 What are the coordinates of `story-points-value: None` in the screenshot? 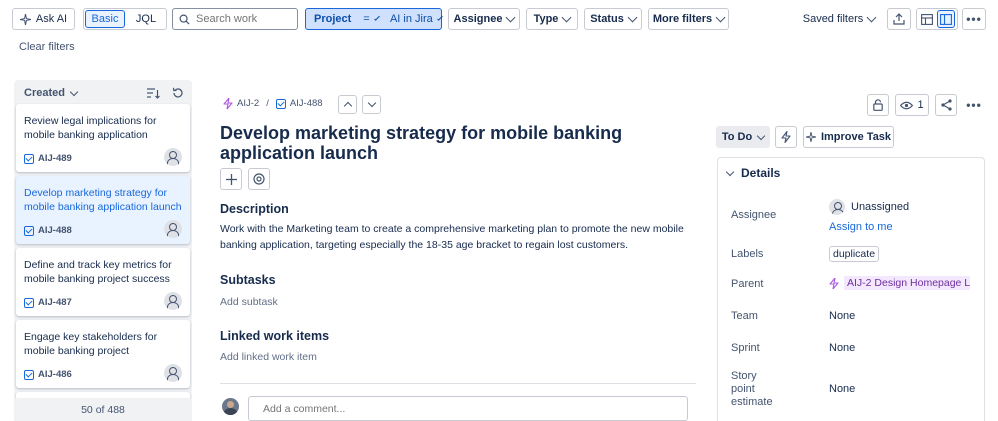 It's located at (842, 389).